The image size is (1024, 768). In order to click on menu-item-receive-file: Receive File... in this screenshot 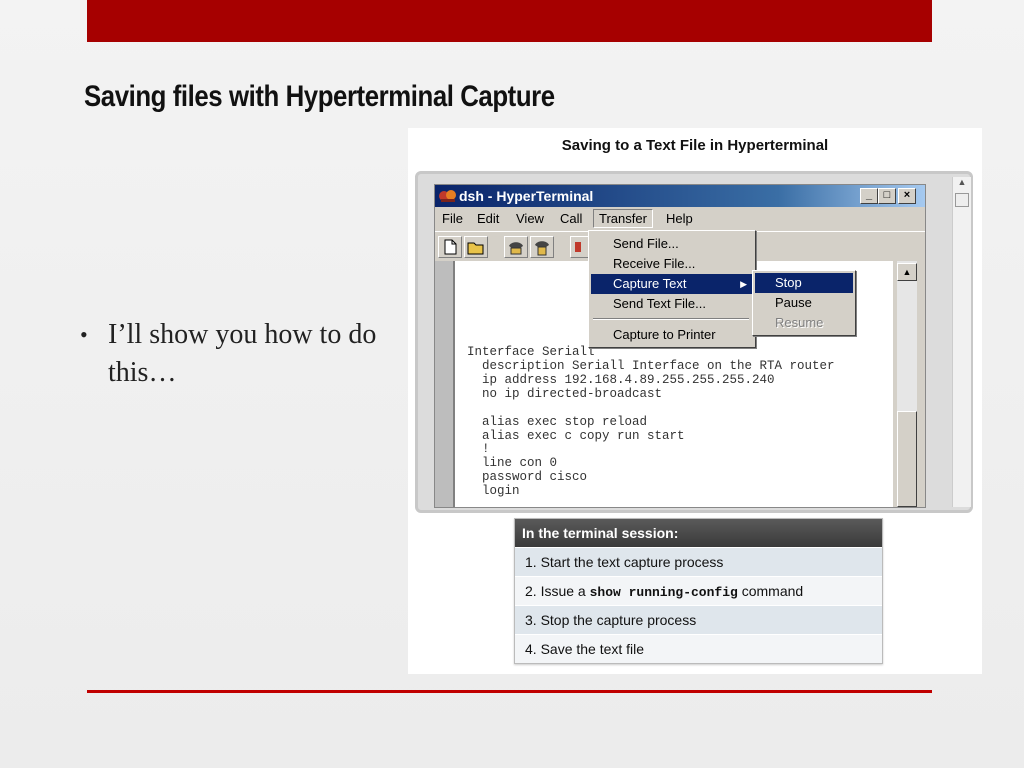, I will do `click(672, 264)`.